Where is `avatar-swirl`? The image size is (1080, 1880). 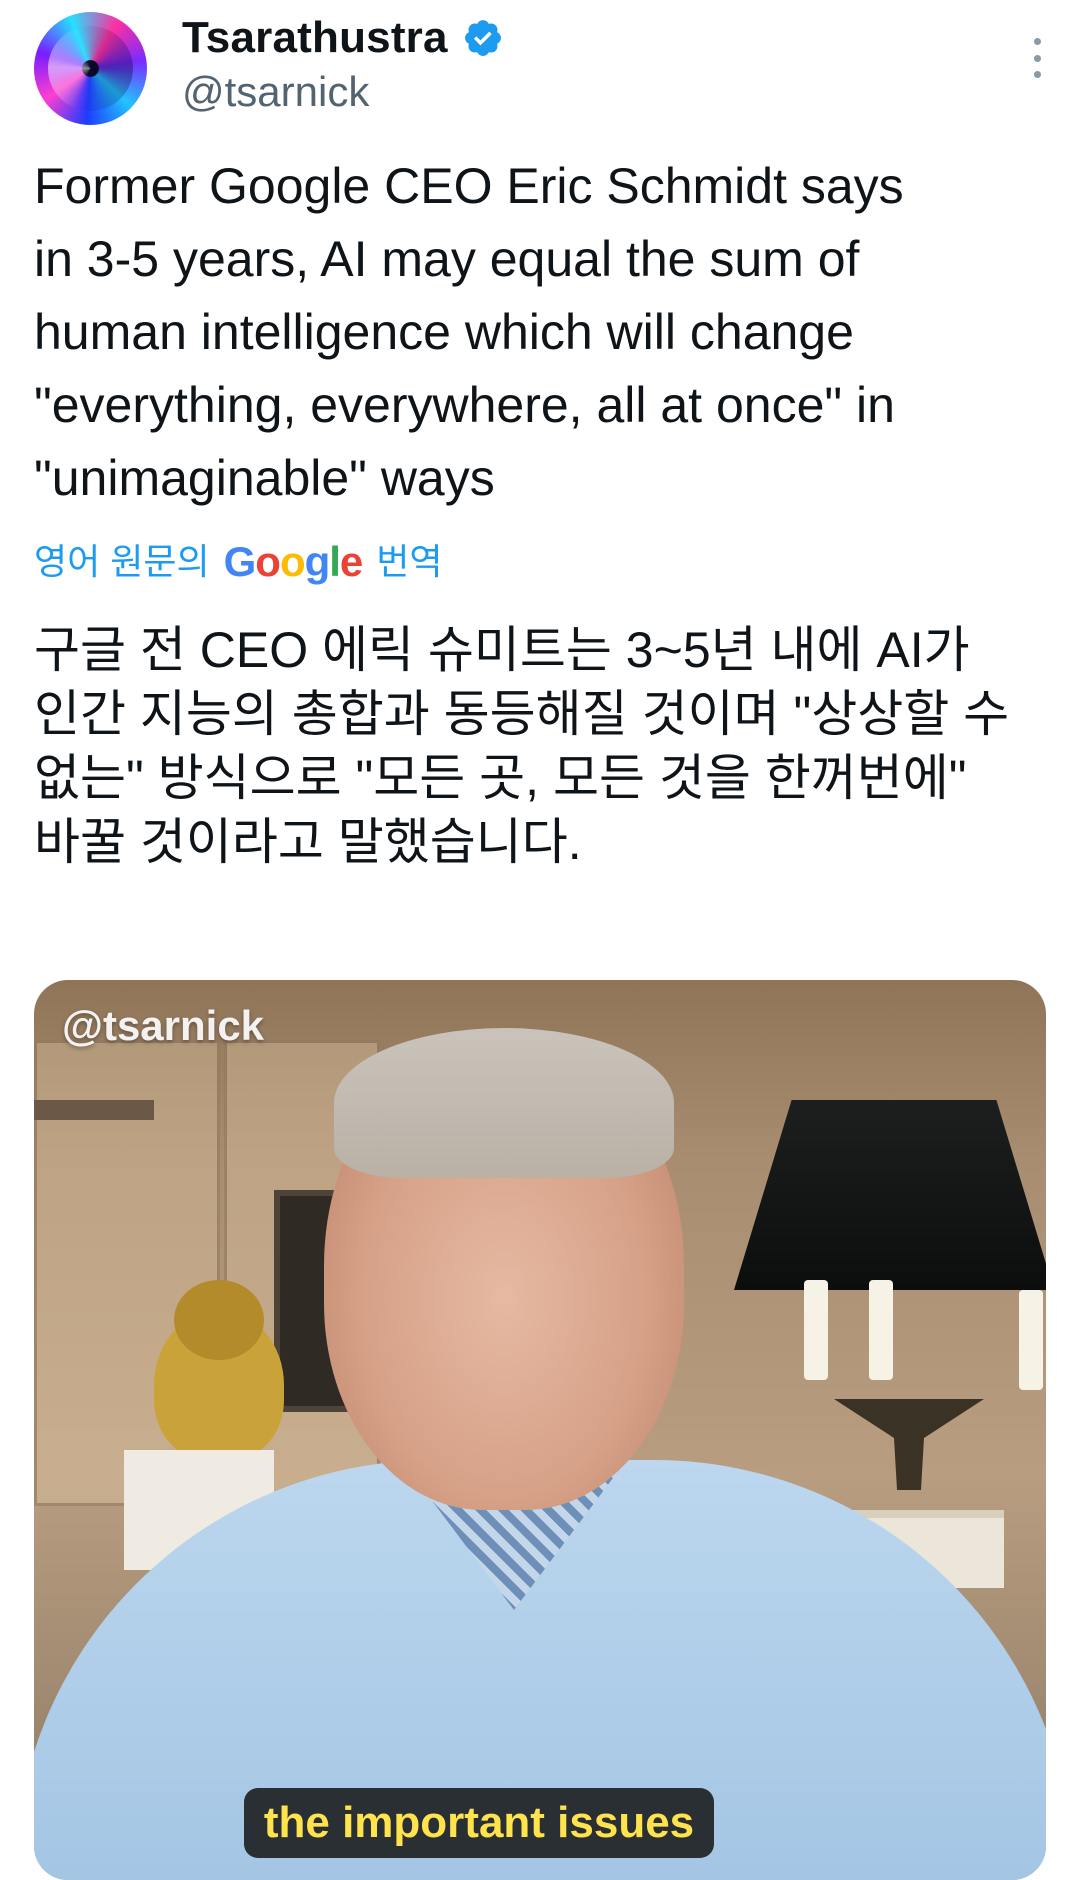 avatar-swirl is located at coordinates (90, 68).